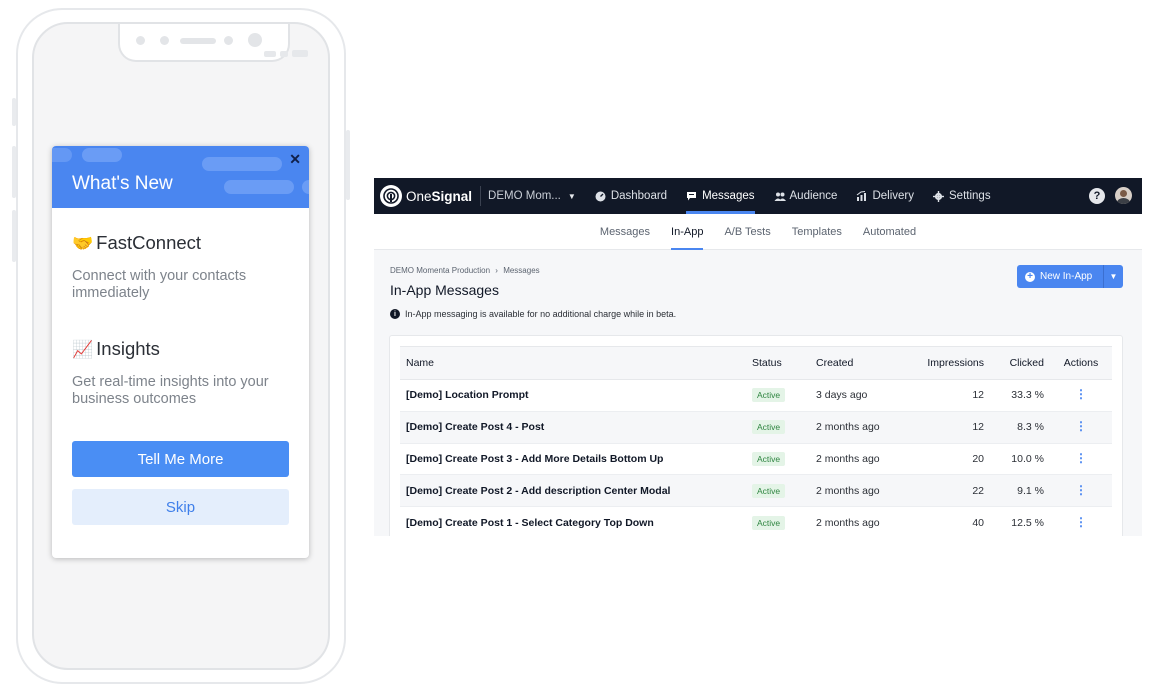 This screenshot has width=1160, height=692. I want to click on settings-icon, so click(939, 196).